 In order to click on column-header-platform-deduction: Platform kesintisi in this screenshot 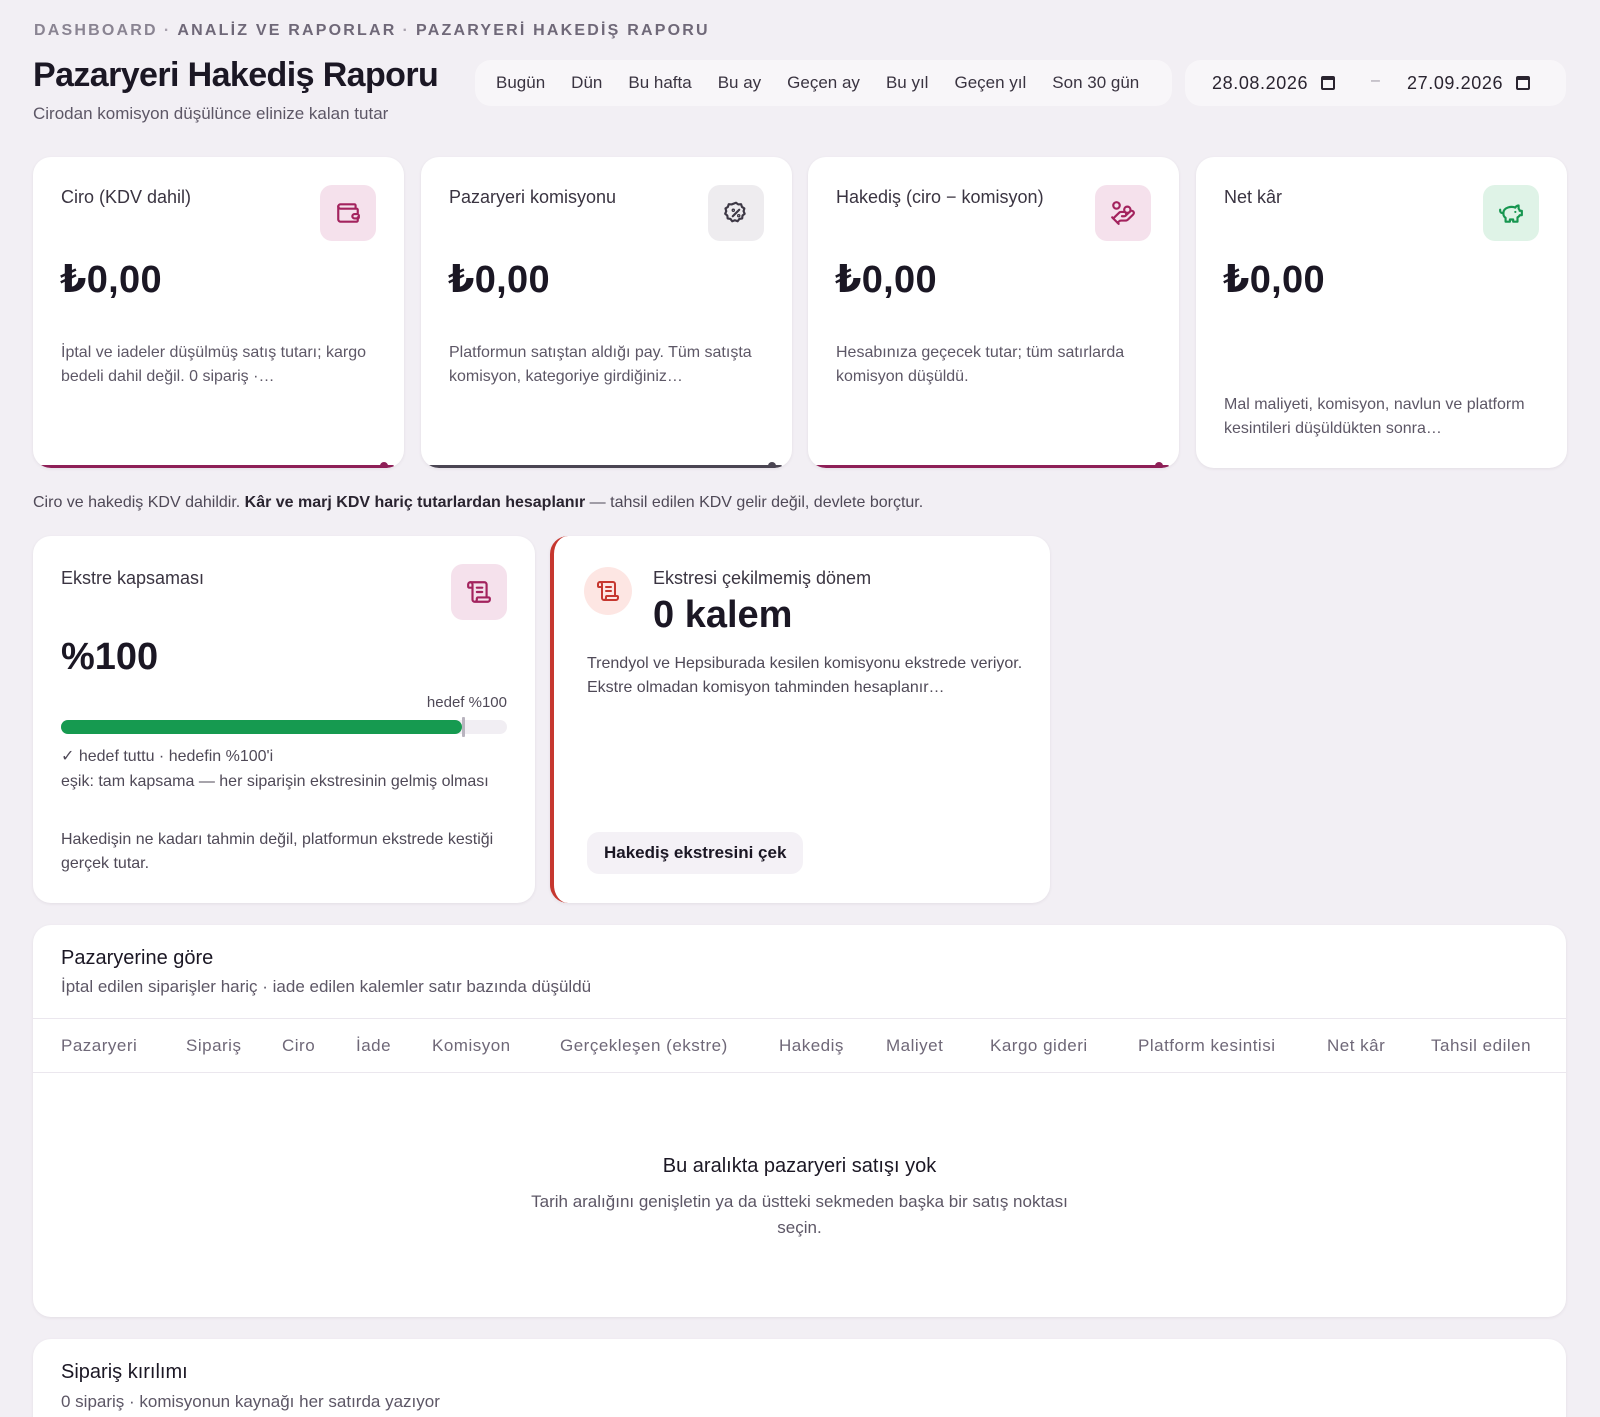, I will do `click(1206, 1046)`.